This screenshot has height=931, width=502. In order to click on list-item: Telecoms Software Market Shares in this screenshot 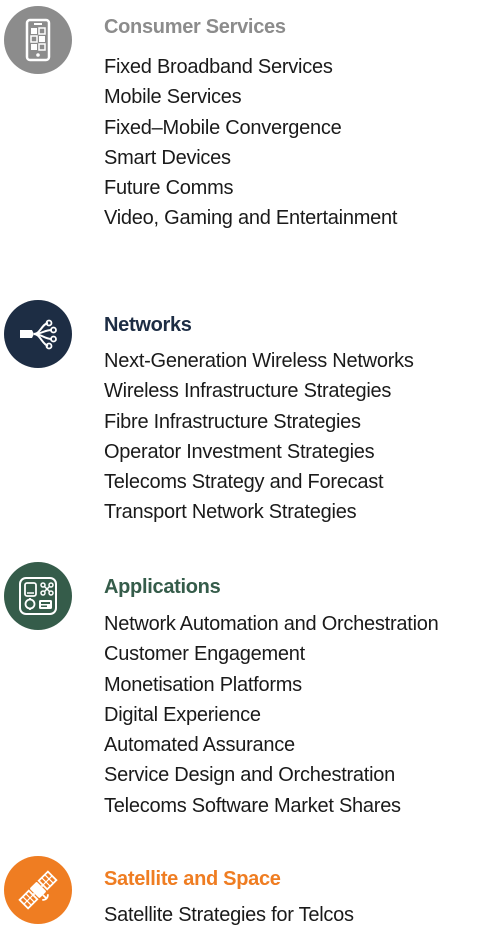, I will do `click(271, 806)`.